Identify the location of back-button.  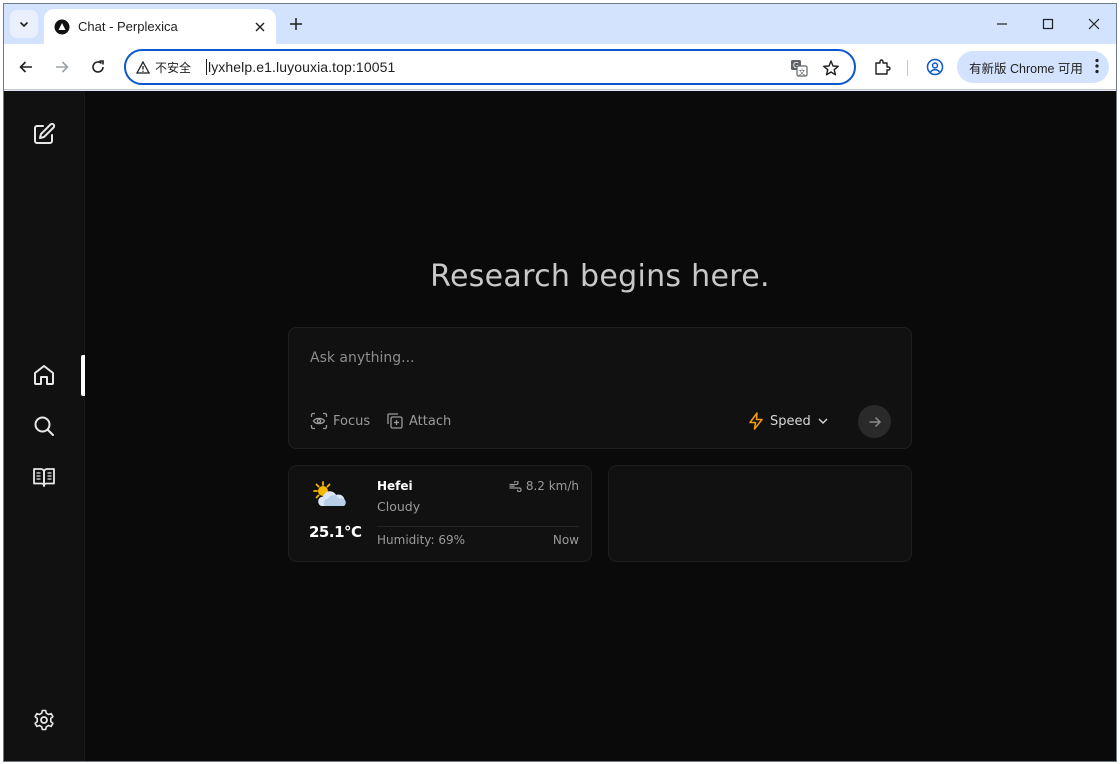
(26, 67).